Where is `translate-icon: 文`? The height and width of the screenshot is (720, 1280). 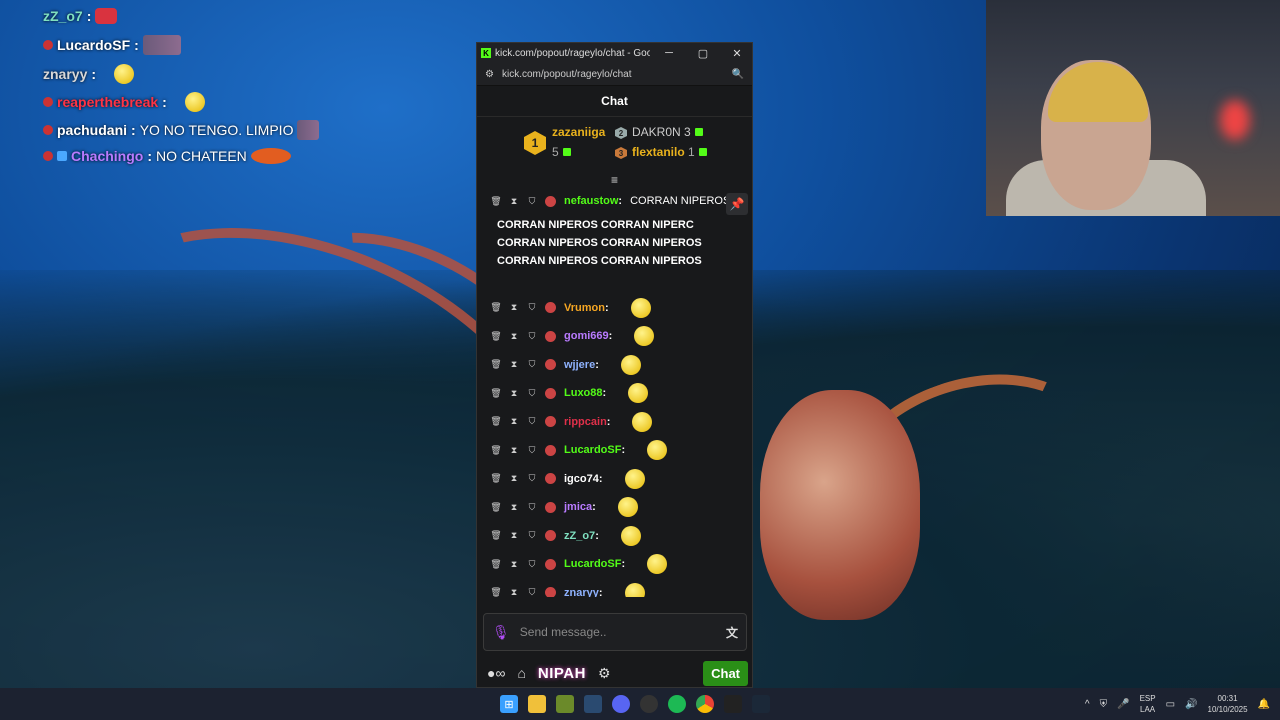 translate-icon: 文 is located at coordinates (732, 632).